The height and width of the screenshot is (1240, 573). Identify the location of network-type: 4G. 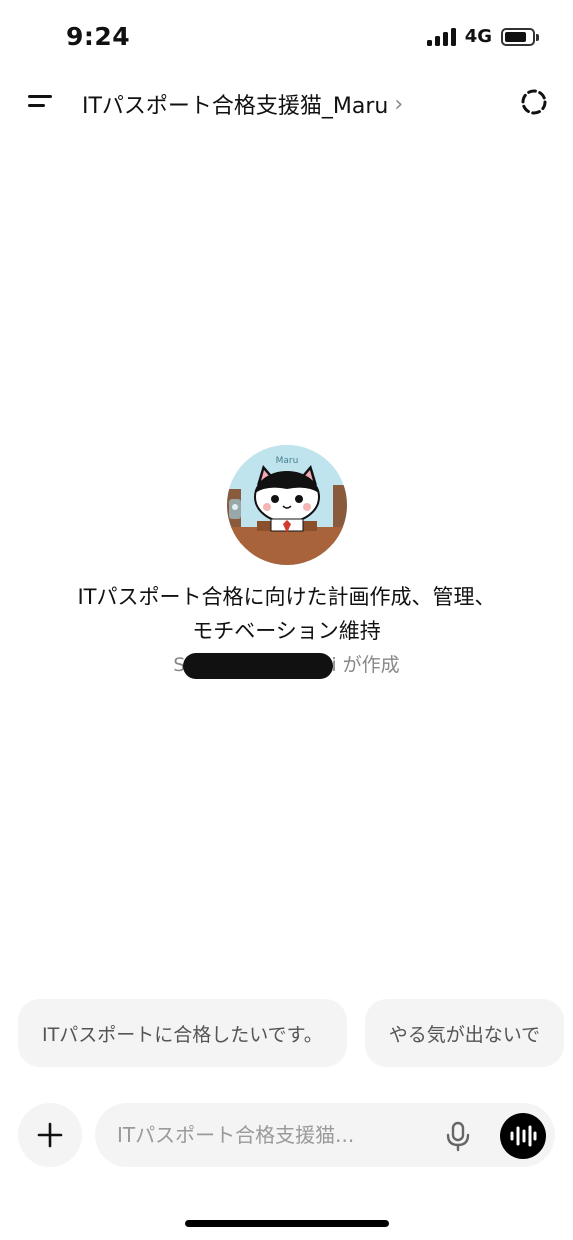
(478, 36).